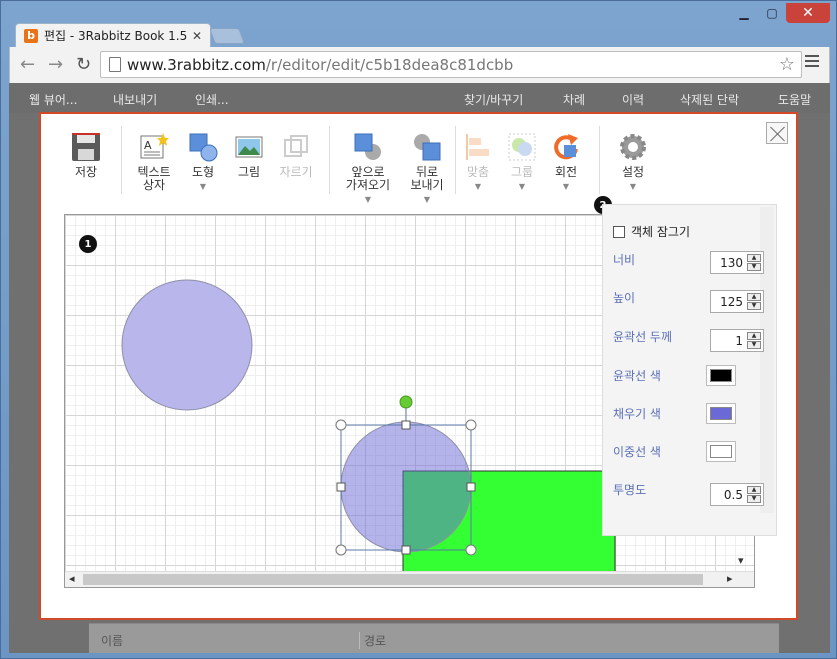  What do you see at coordinates (249, 172) in the screenshot?
I see `image-label: 그림` at bounding box center [249, 172].